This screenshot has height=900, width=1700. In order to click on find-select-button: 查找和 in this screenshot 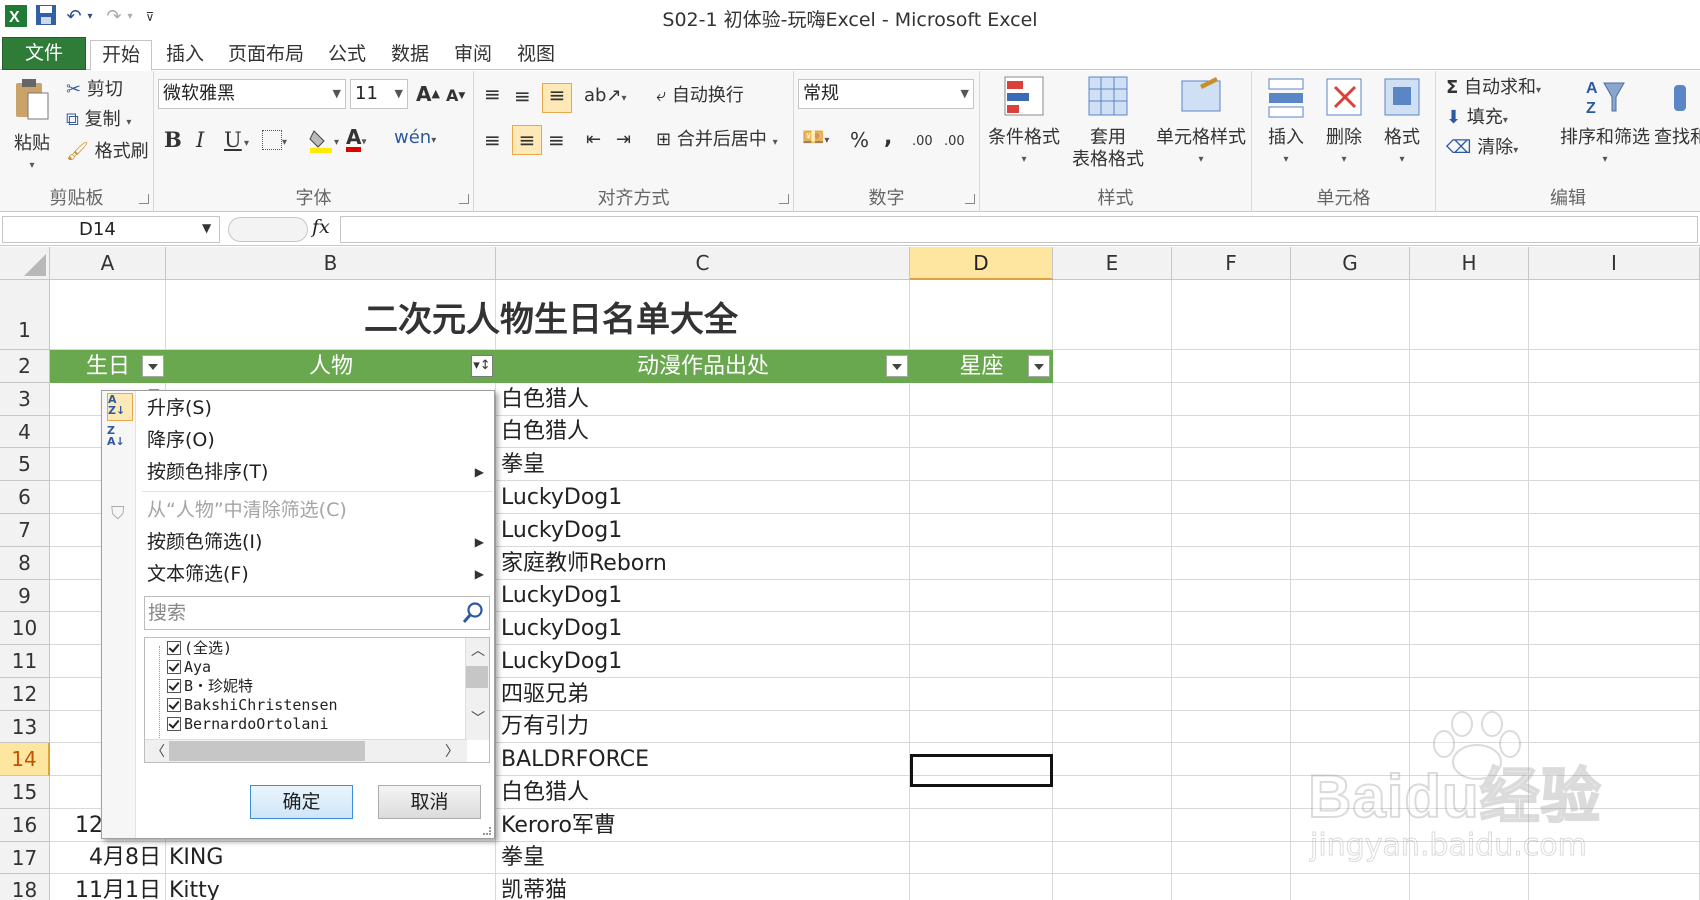, I will do `click(1677, 112)`.